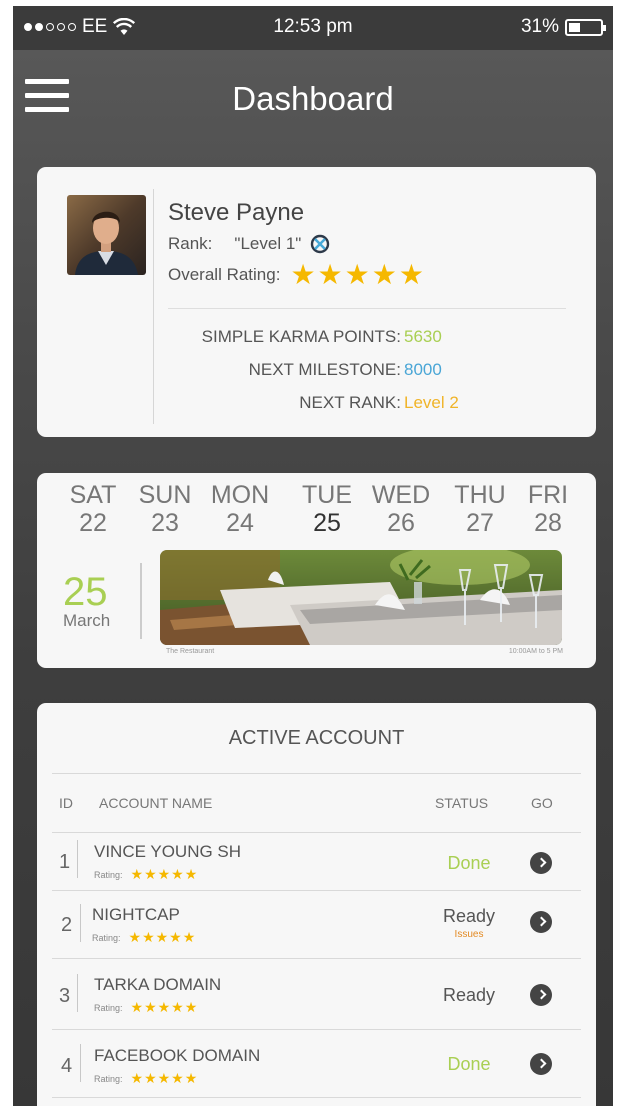  What do you see at coordinates (313, 28) in the screenshot?
I see `status-bar: EE 12:53 pm 31%` at bounding box center [313, 28].